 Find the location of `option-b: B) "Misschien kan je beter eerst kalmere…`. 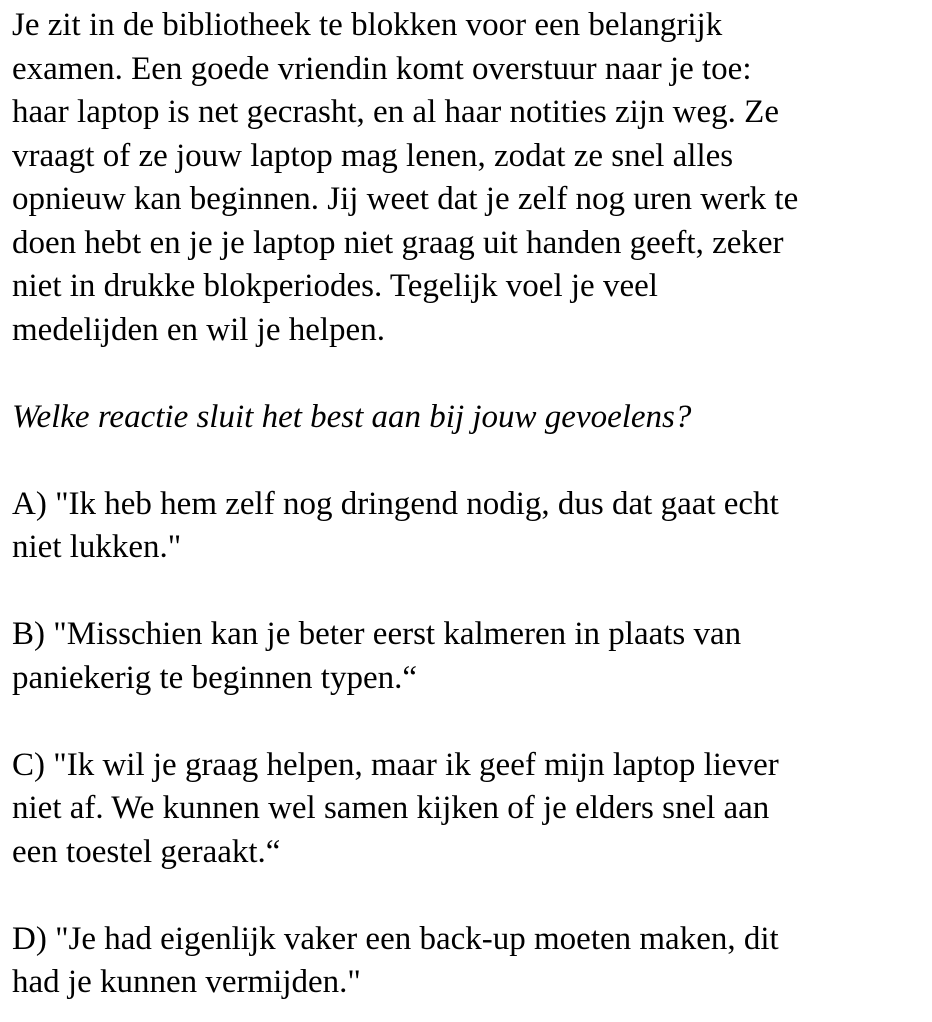

option-b: B) "Misschien kan je beter eerst kalmere… is located at coordinates (377, 656).